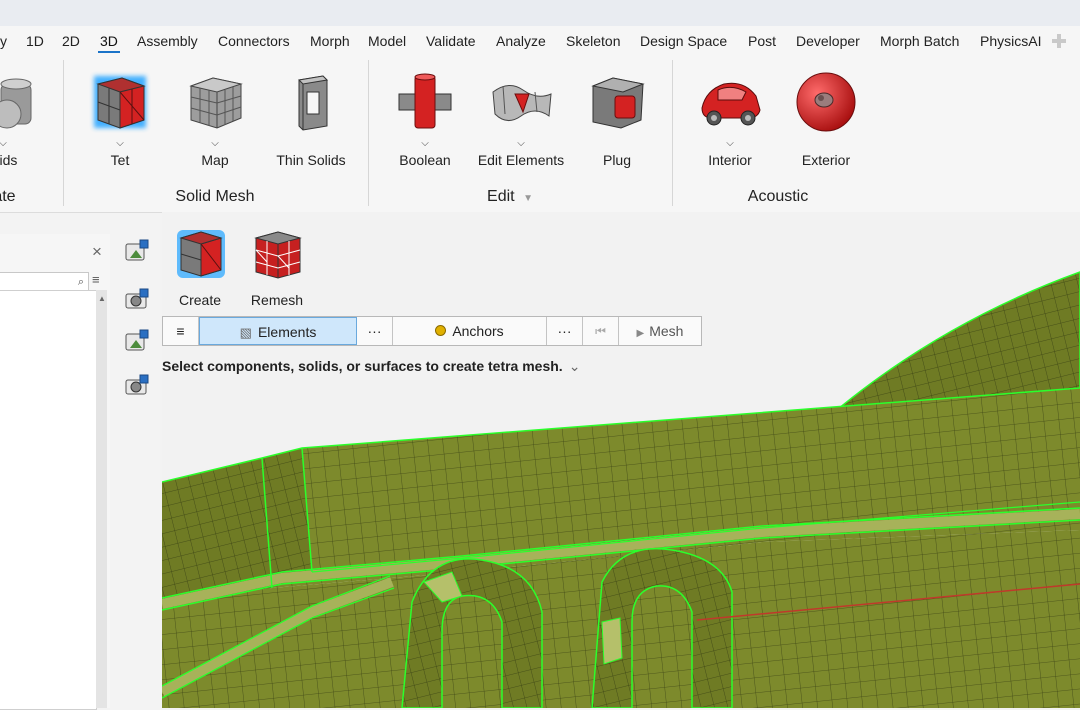  Describe the element at coordinates (575, 366) in the screenshot. I see `expand-icon: ⌄` at that location.